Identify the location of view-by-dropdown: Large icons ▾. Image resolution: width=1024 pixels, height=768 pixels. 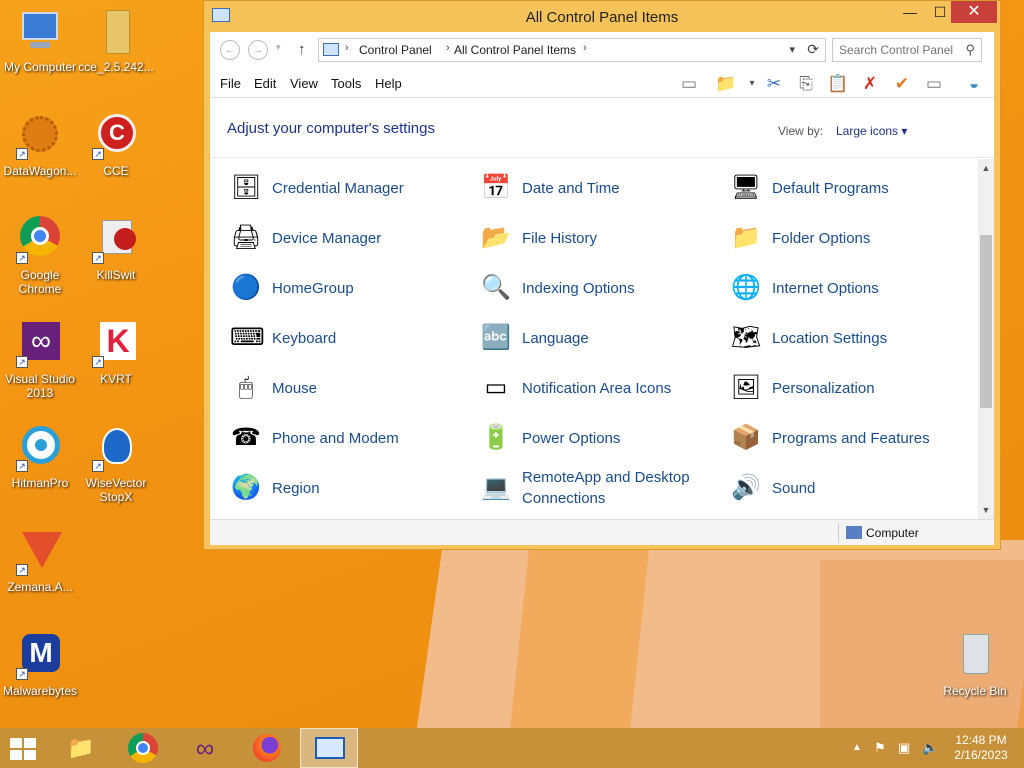
(871, 131).